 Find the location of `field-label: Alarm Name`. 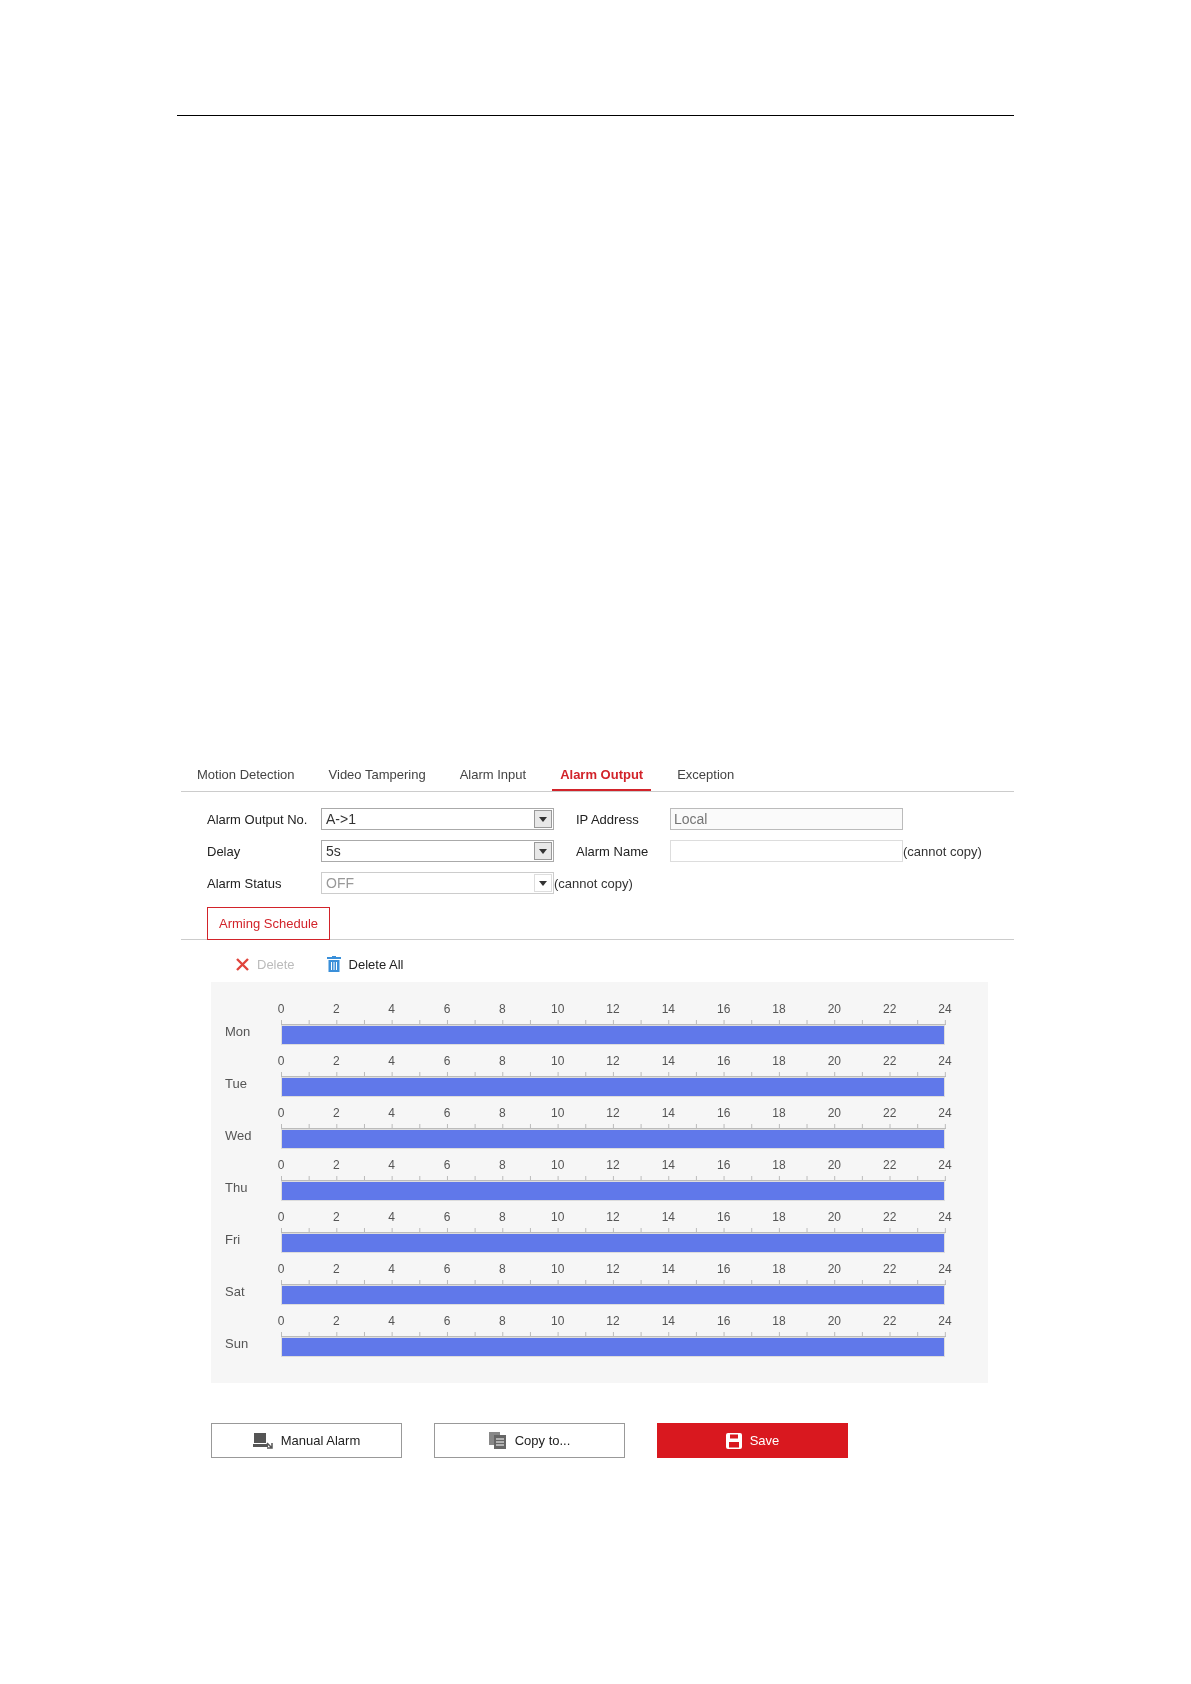

field-label: Alarm Name is located at coordinates (612, 851).